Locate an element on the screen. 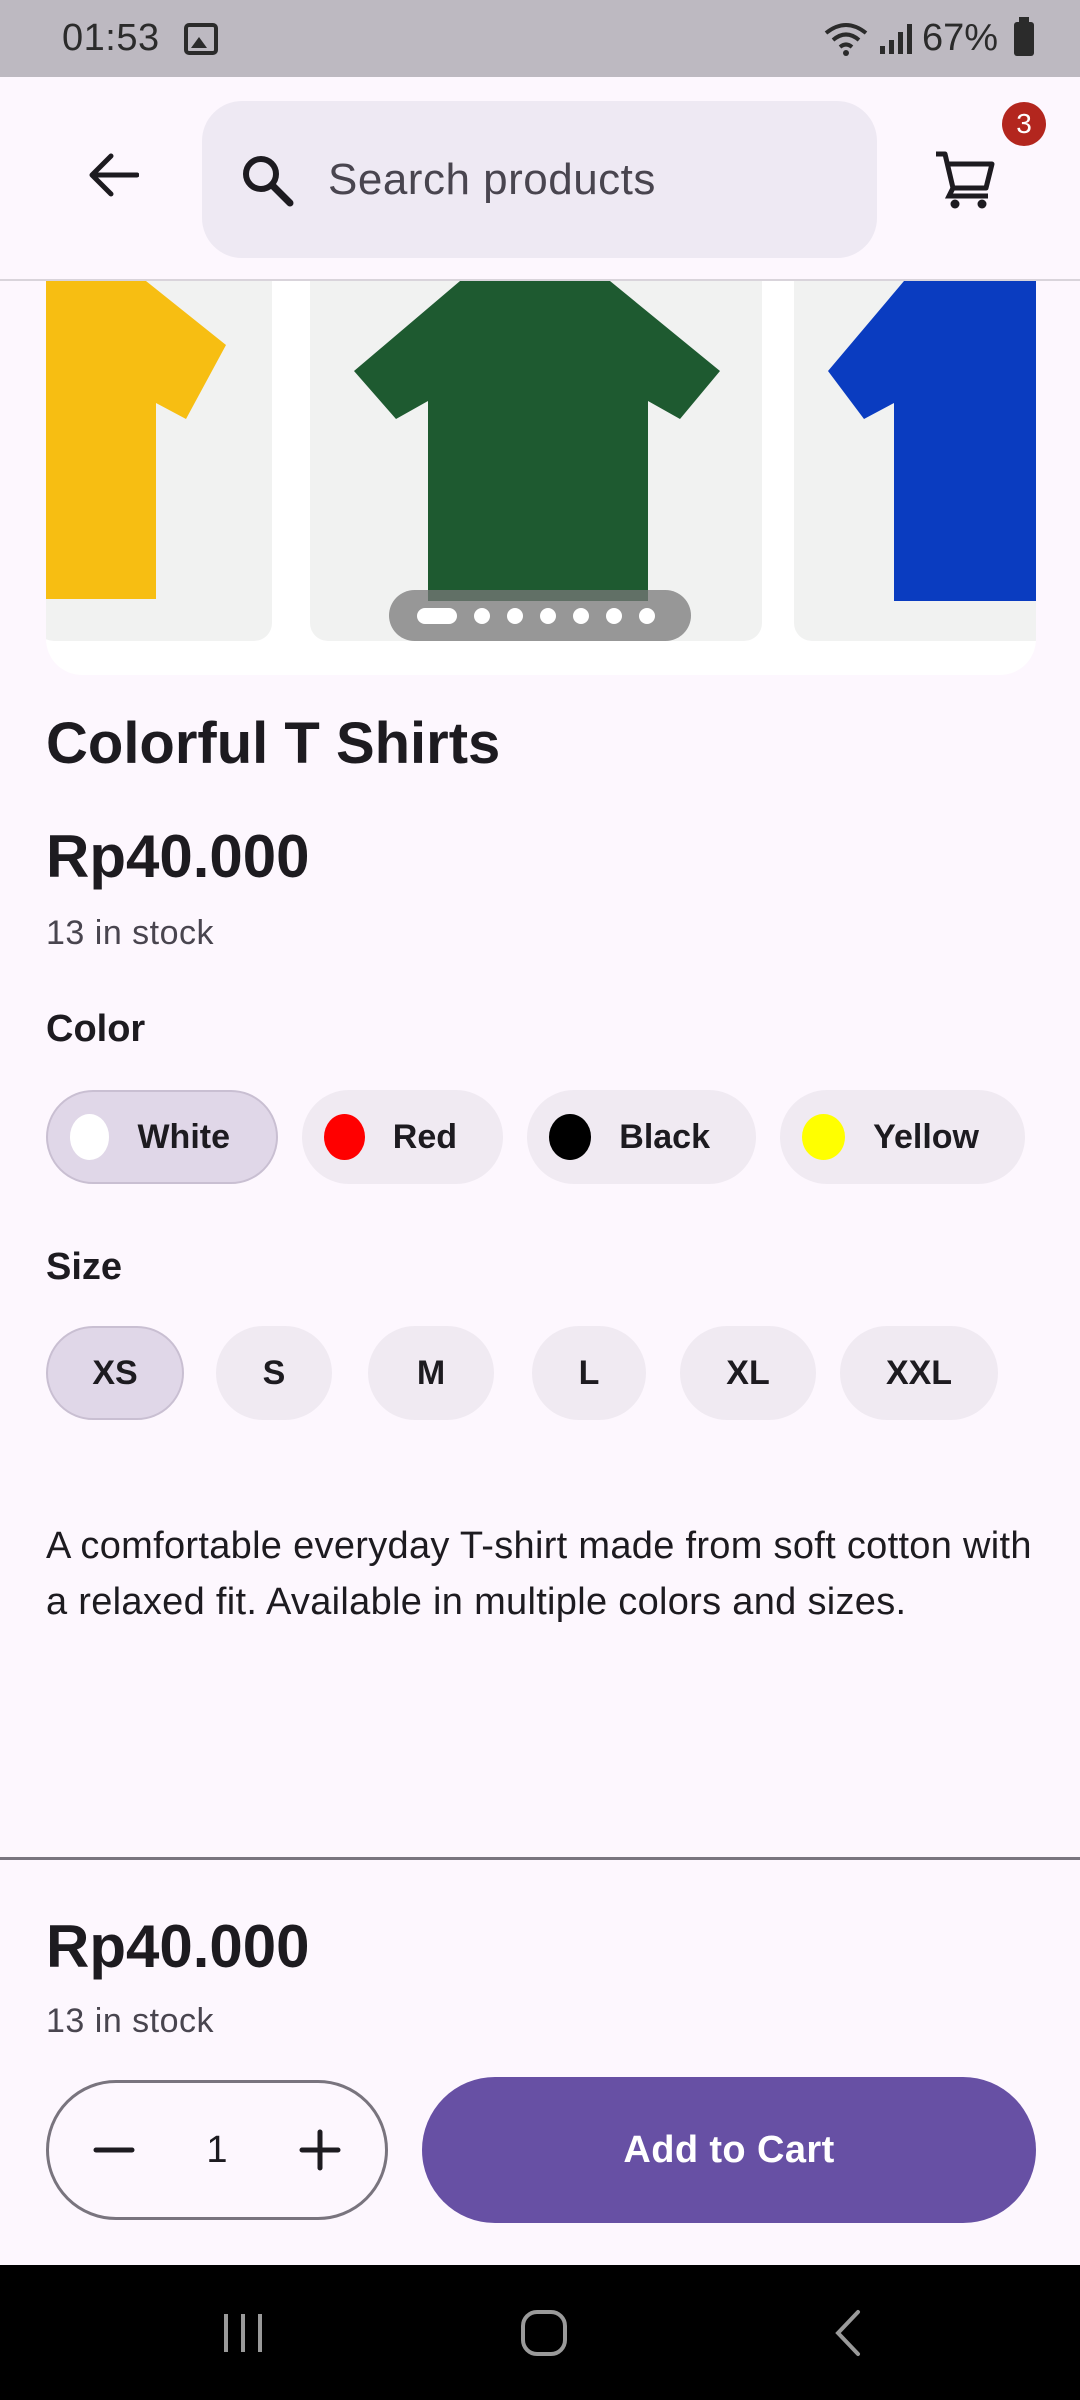  size-options: XS S M L XL XXL is located at coordinates (522, 1373).